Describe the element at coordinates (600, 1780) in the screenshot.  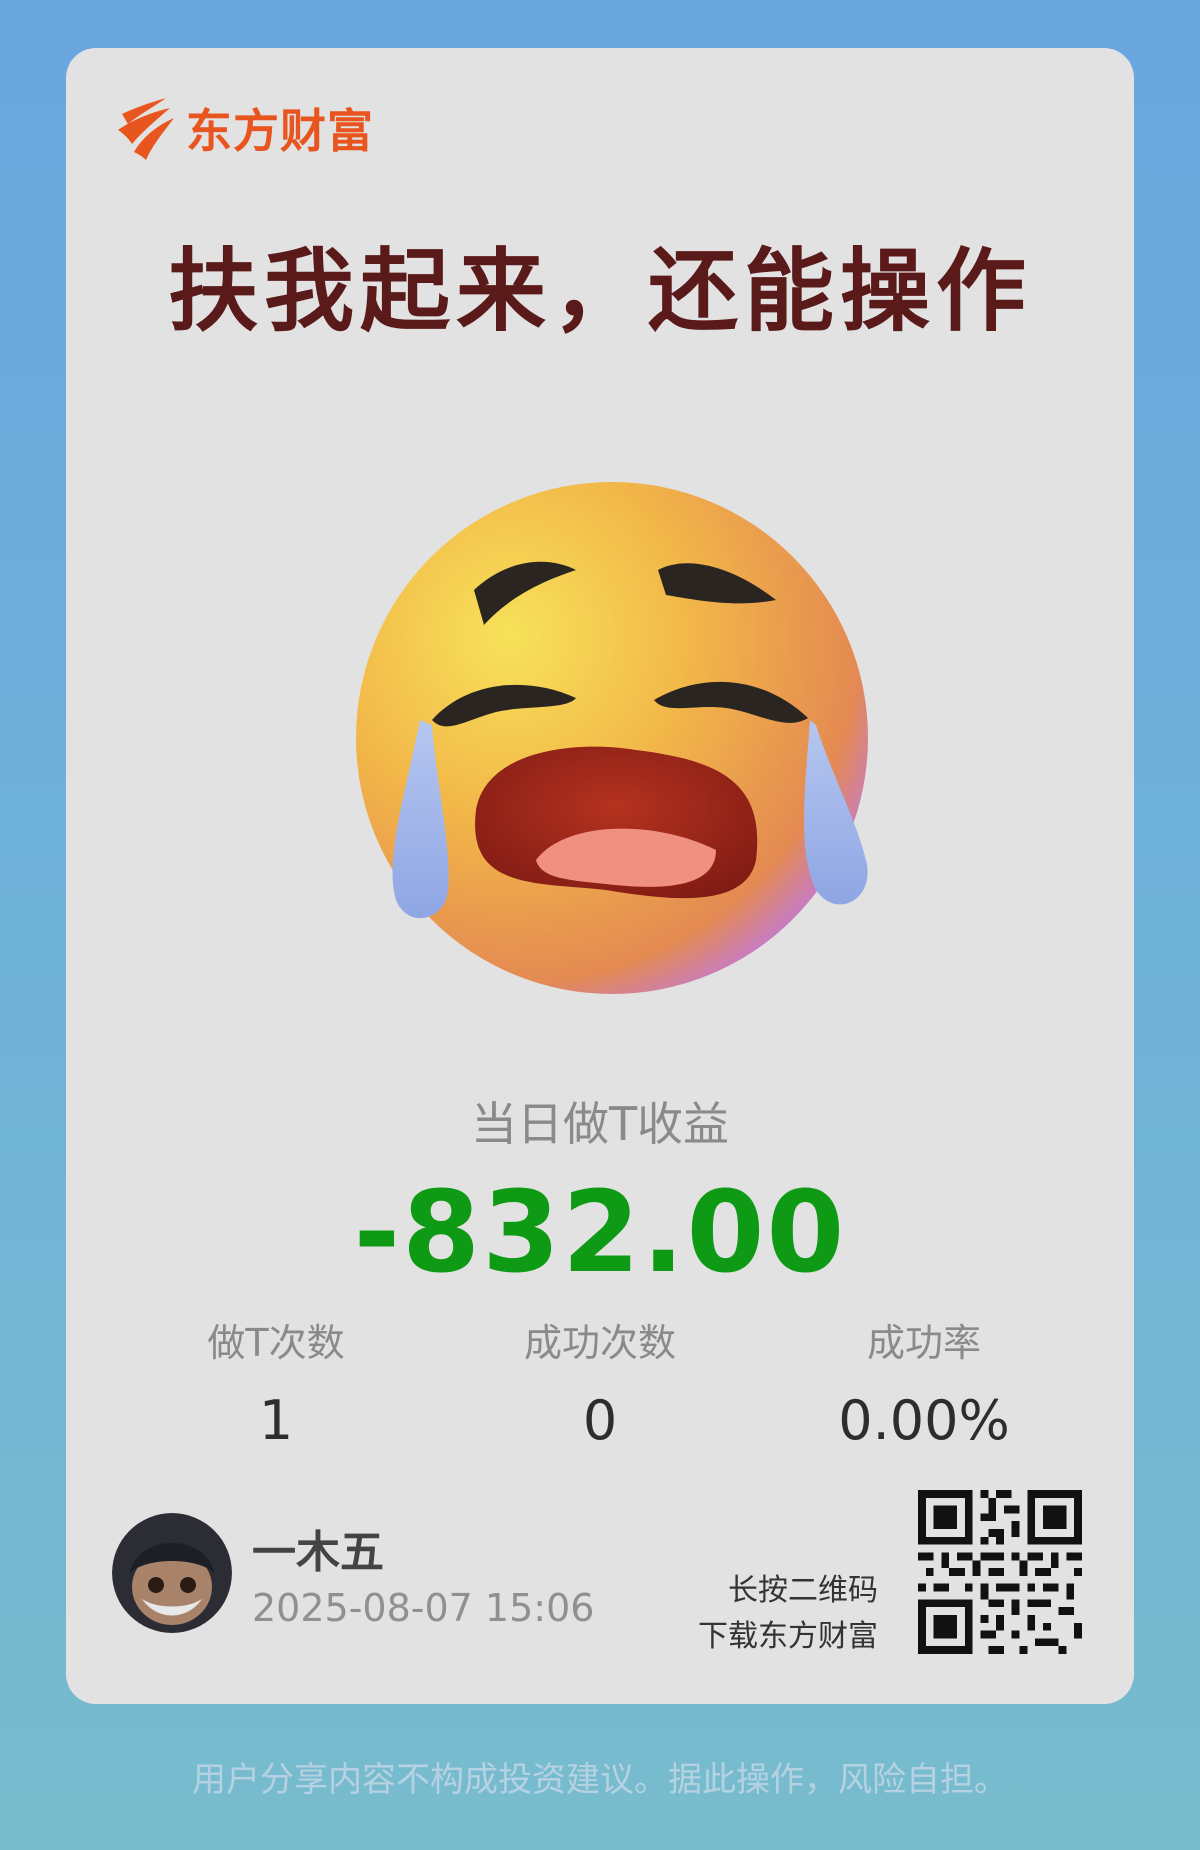
I see `disclaimer: 用户分享内容不构成投资建议。据此操作，风险自担。` at that location.